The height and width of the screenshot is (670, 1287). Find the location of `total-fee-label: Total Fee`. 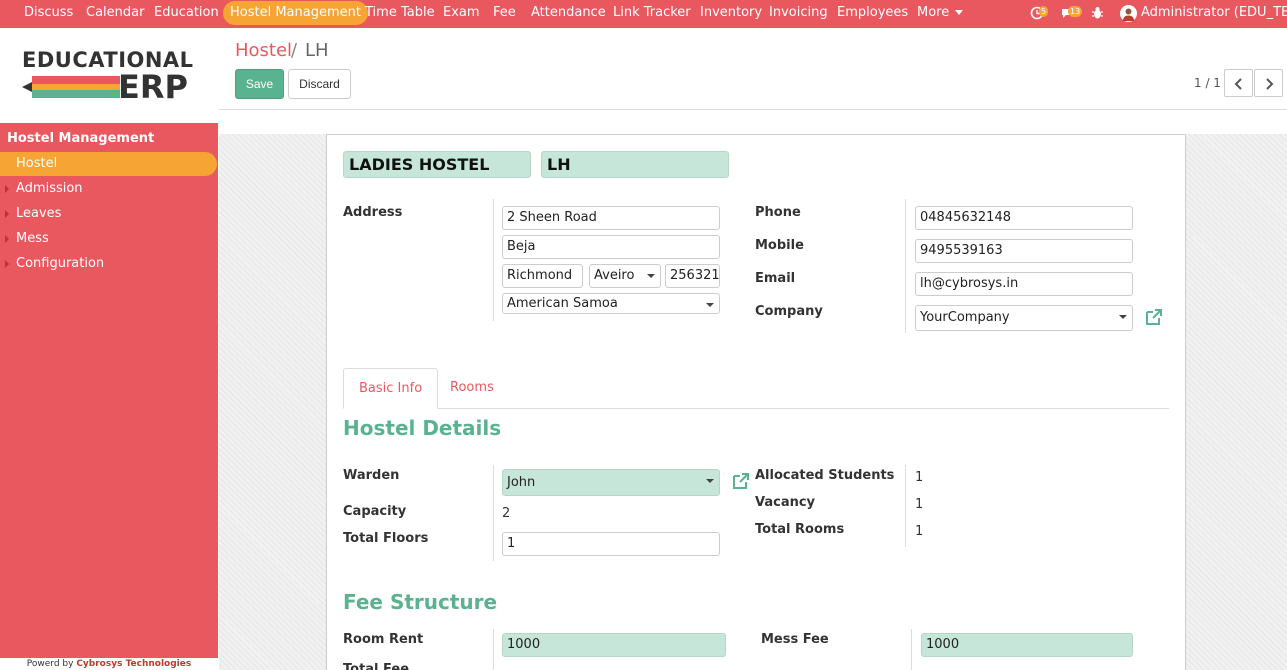

total-fee-label: Total Fee is located at coordinates (376, 666).